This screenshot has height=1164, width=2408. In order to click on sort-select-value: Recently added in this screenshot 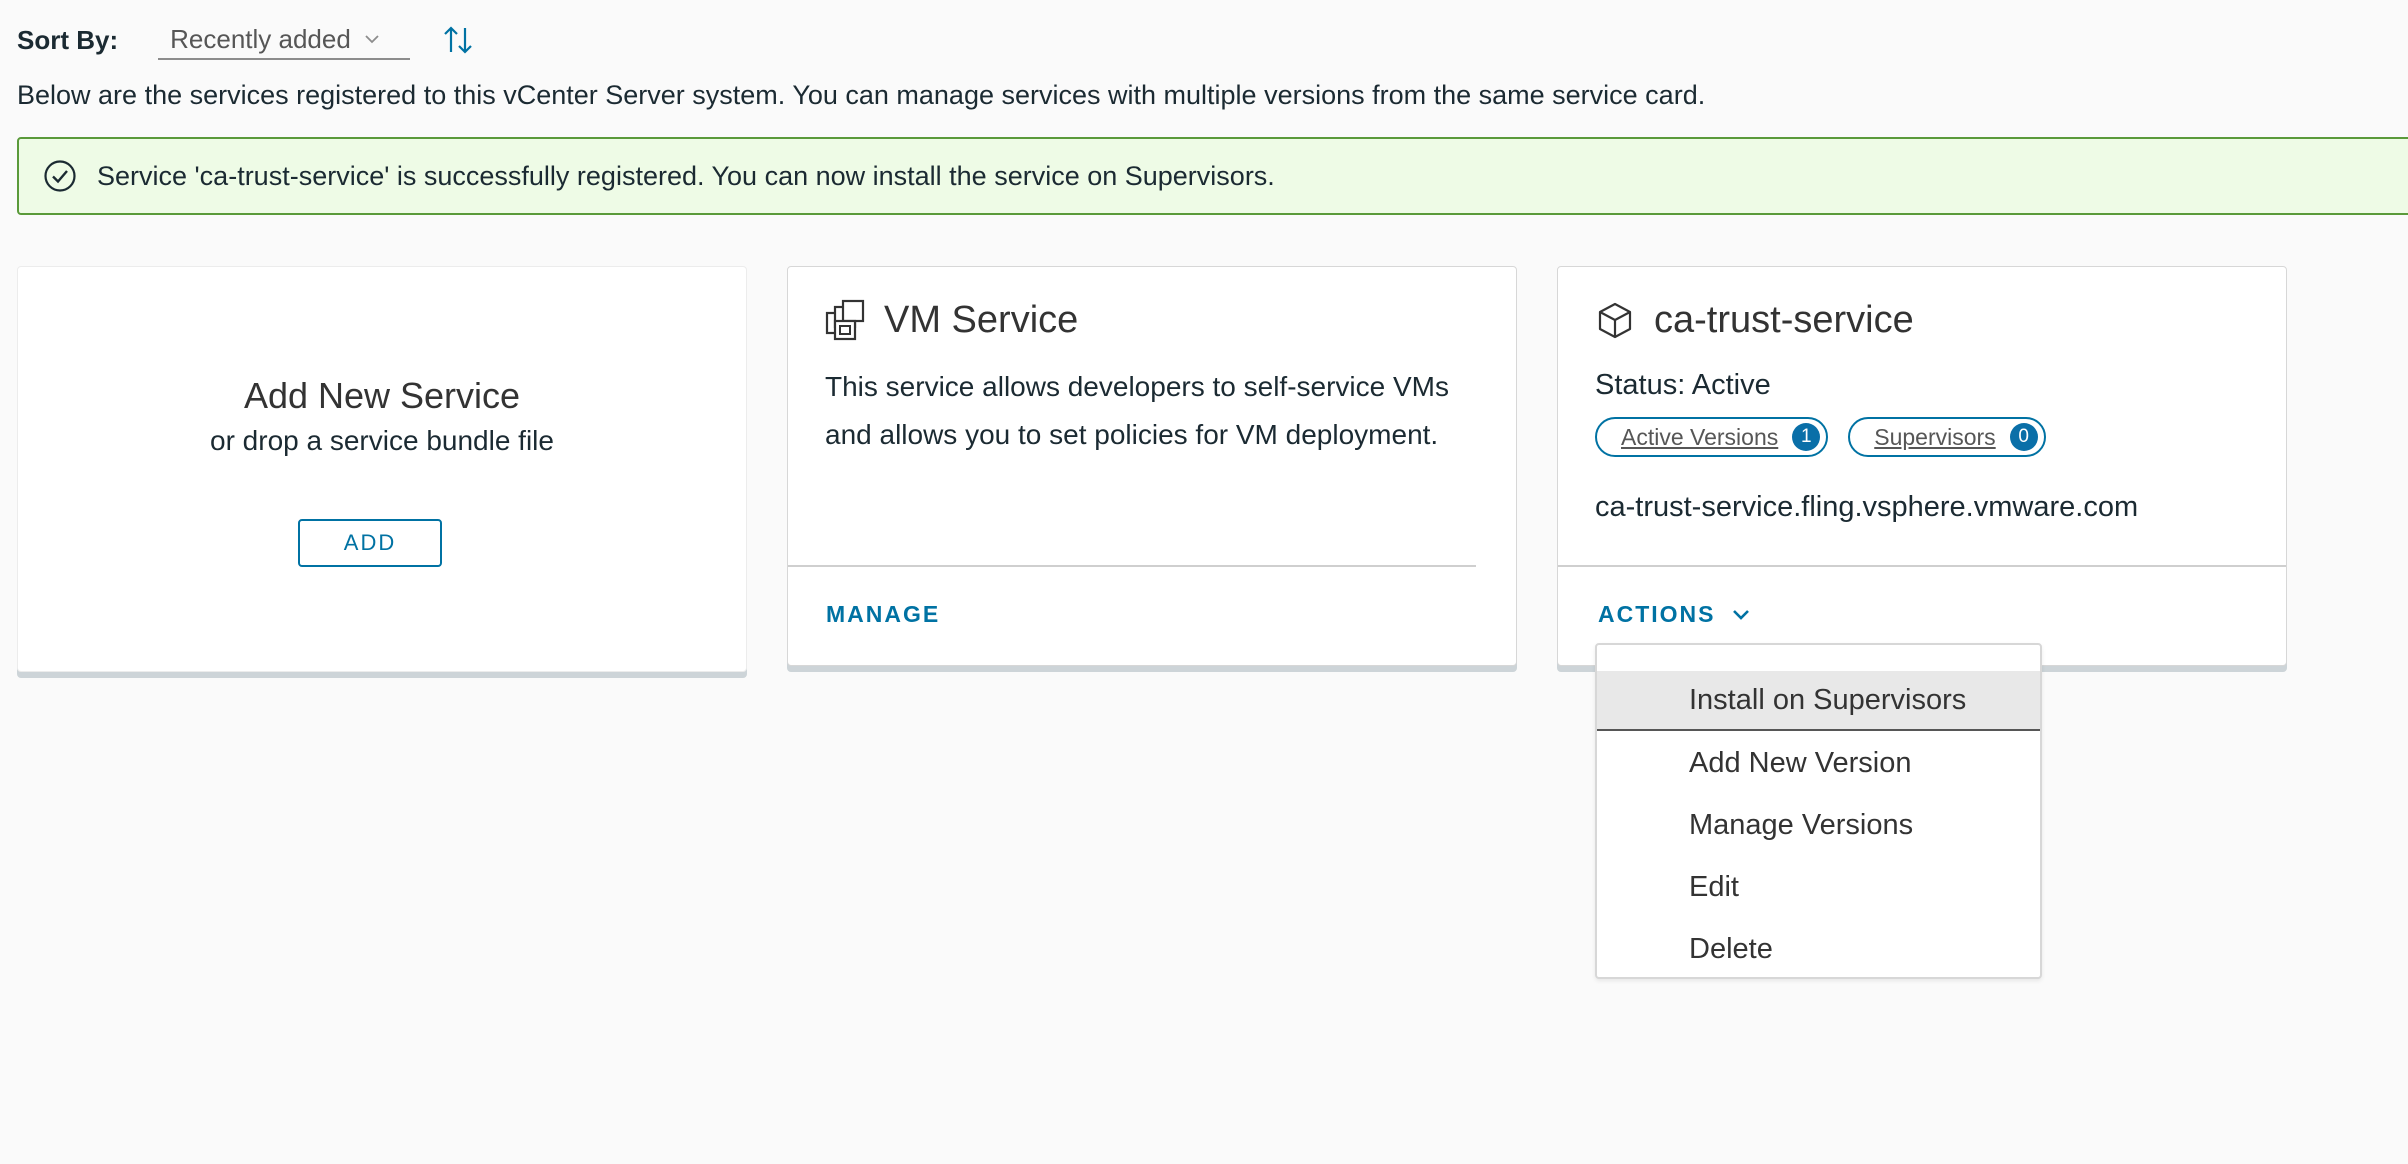, I will do `click(260, 38)`.